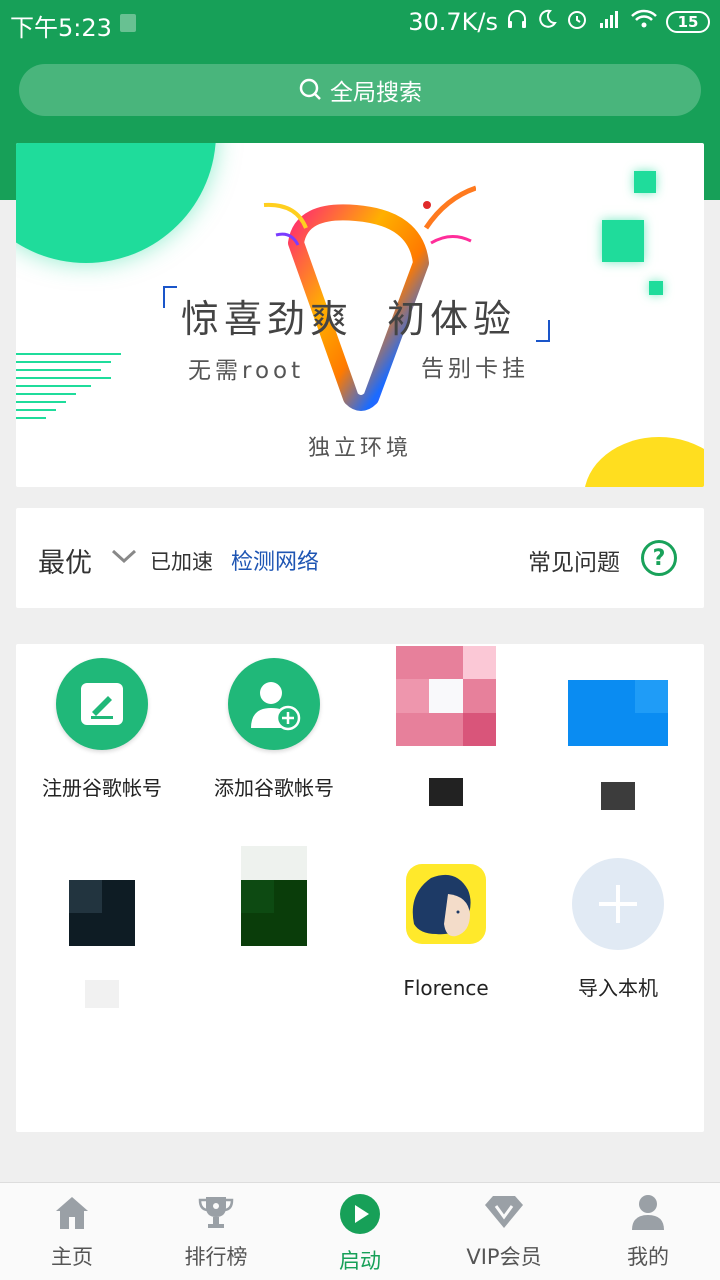 The height and width of the screenshot is (1280, 720). I want to click on wifi-icon, so click(644, 22).